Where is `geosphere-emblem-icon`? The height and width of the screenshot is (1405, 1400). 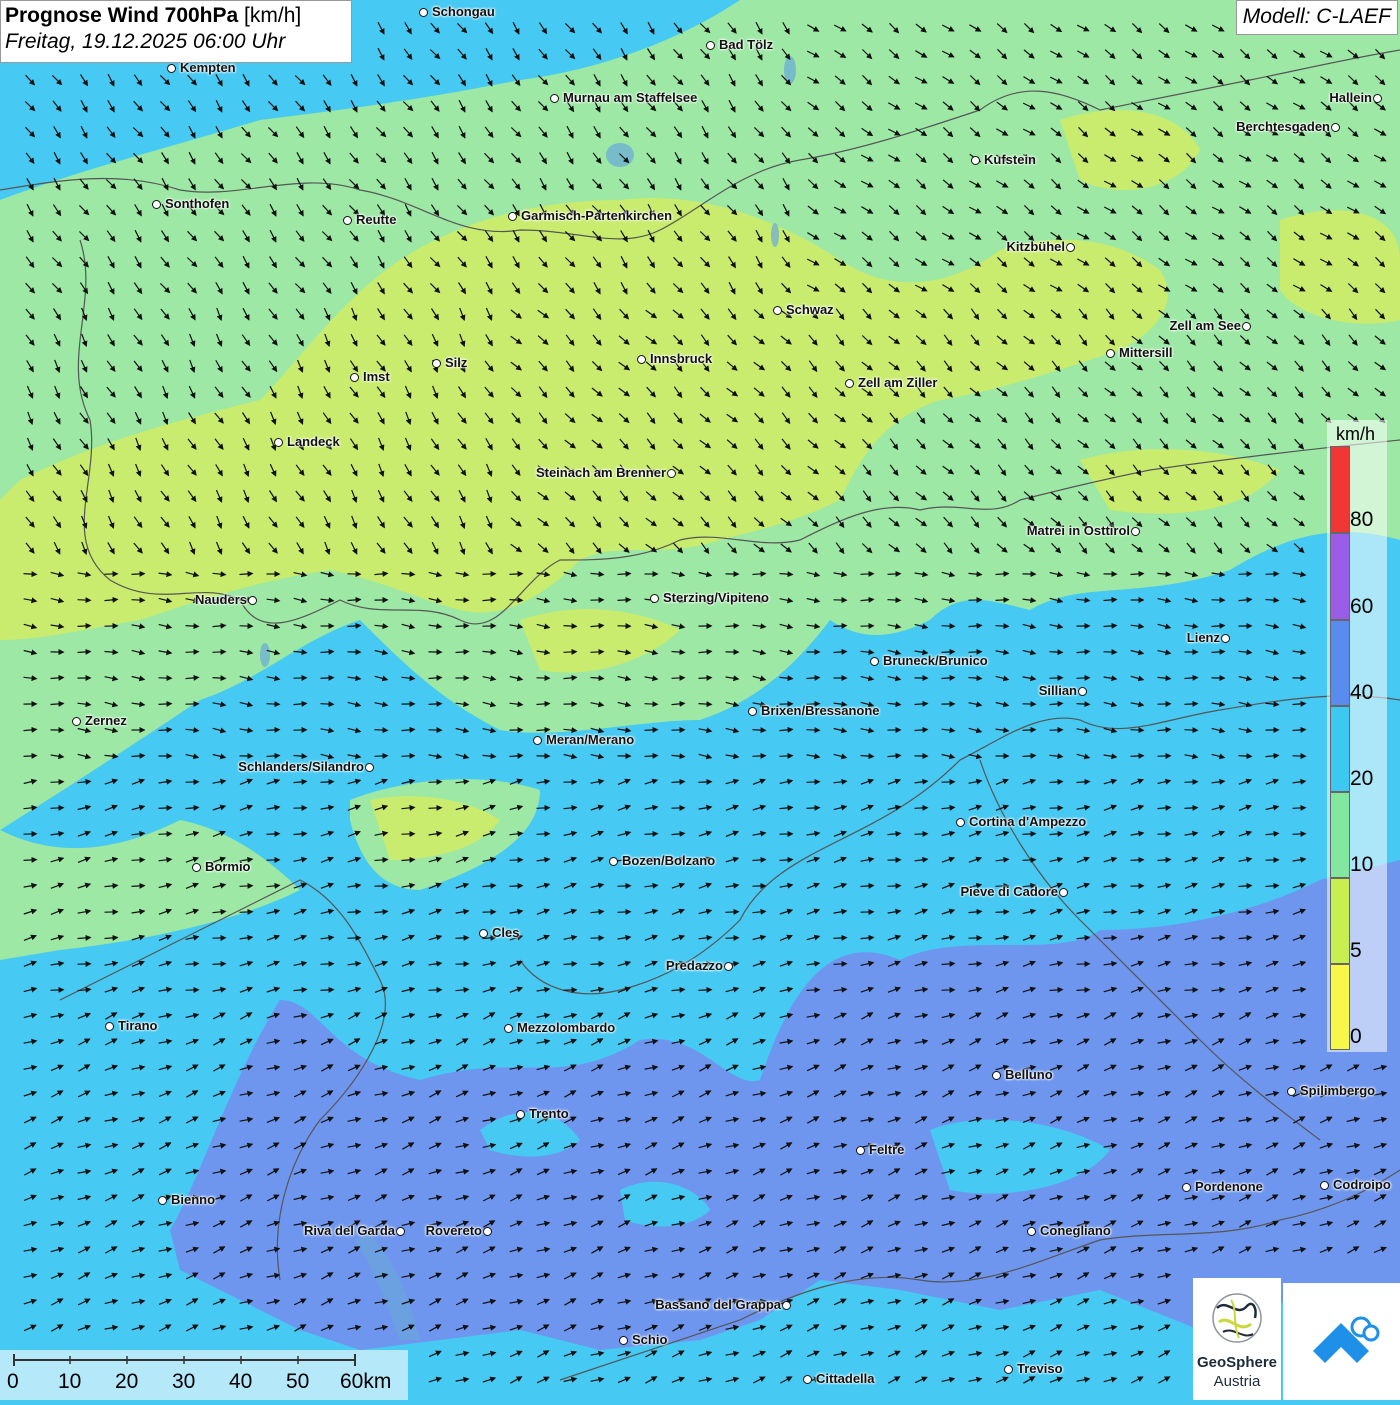
geosphere-emblem-icon is located at coordinates (1237, 1316).